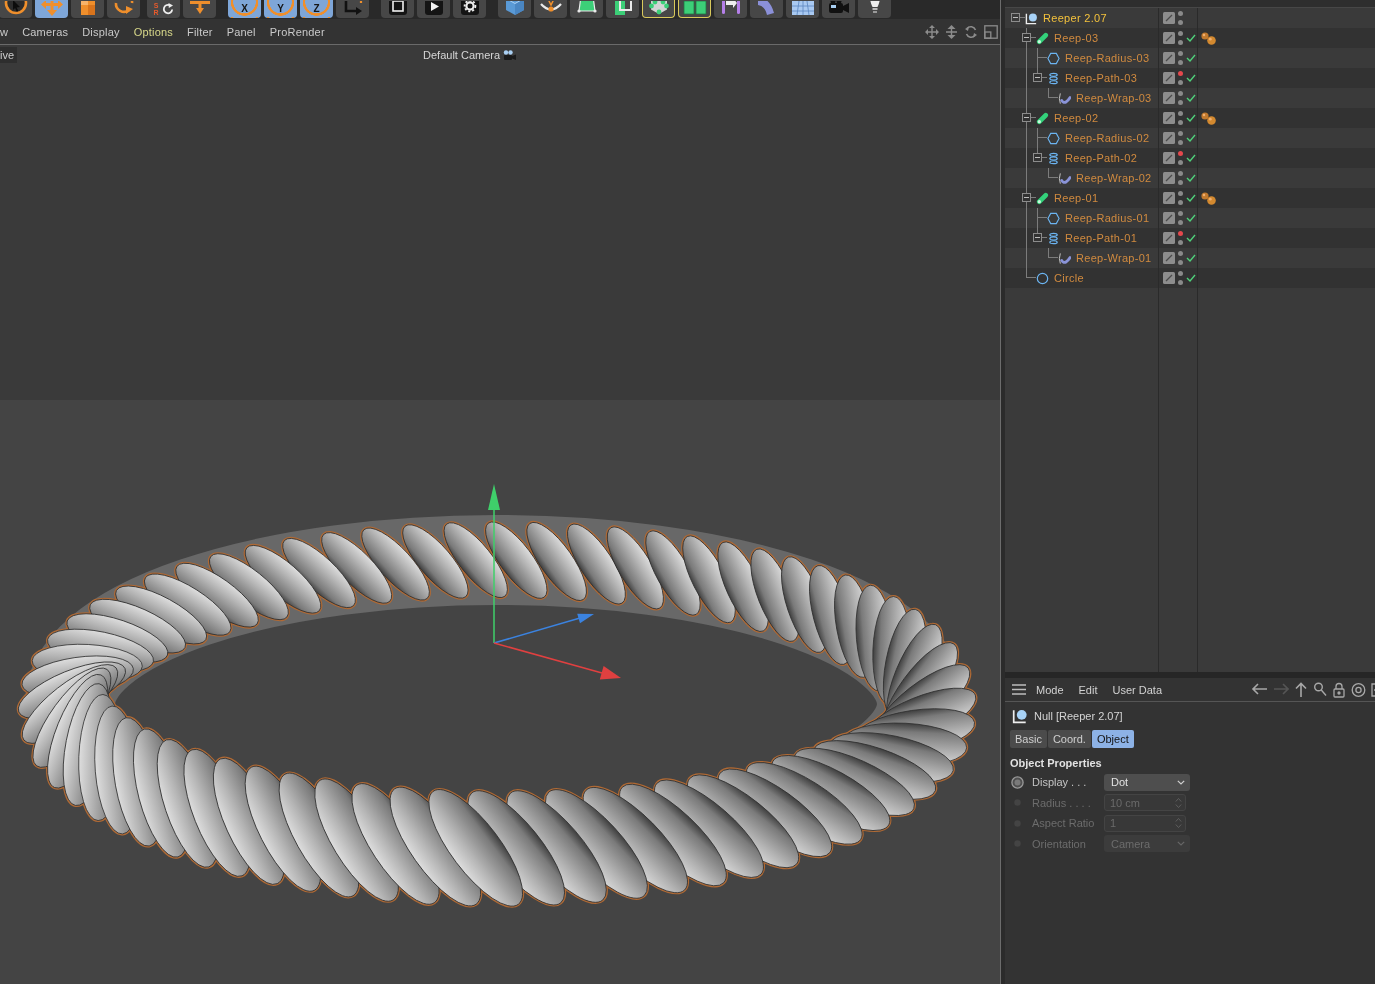 The height and width of the screenshot is (984, 1375). Describe the element at coordinates (991, 31) in the screenshot. I see `maximize-view-icon` at that location.